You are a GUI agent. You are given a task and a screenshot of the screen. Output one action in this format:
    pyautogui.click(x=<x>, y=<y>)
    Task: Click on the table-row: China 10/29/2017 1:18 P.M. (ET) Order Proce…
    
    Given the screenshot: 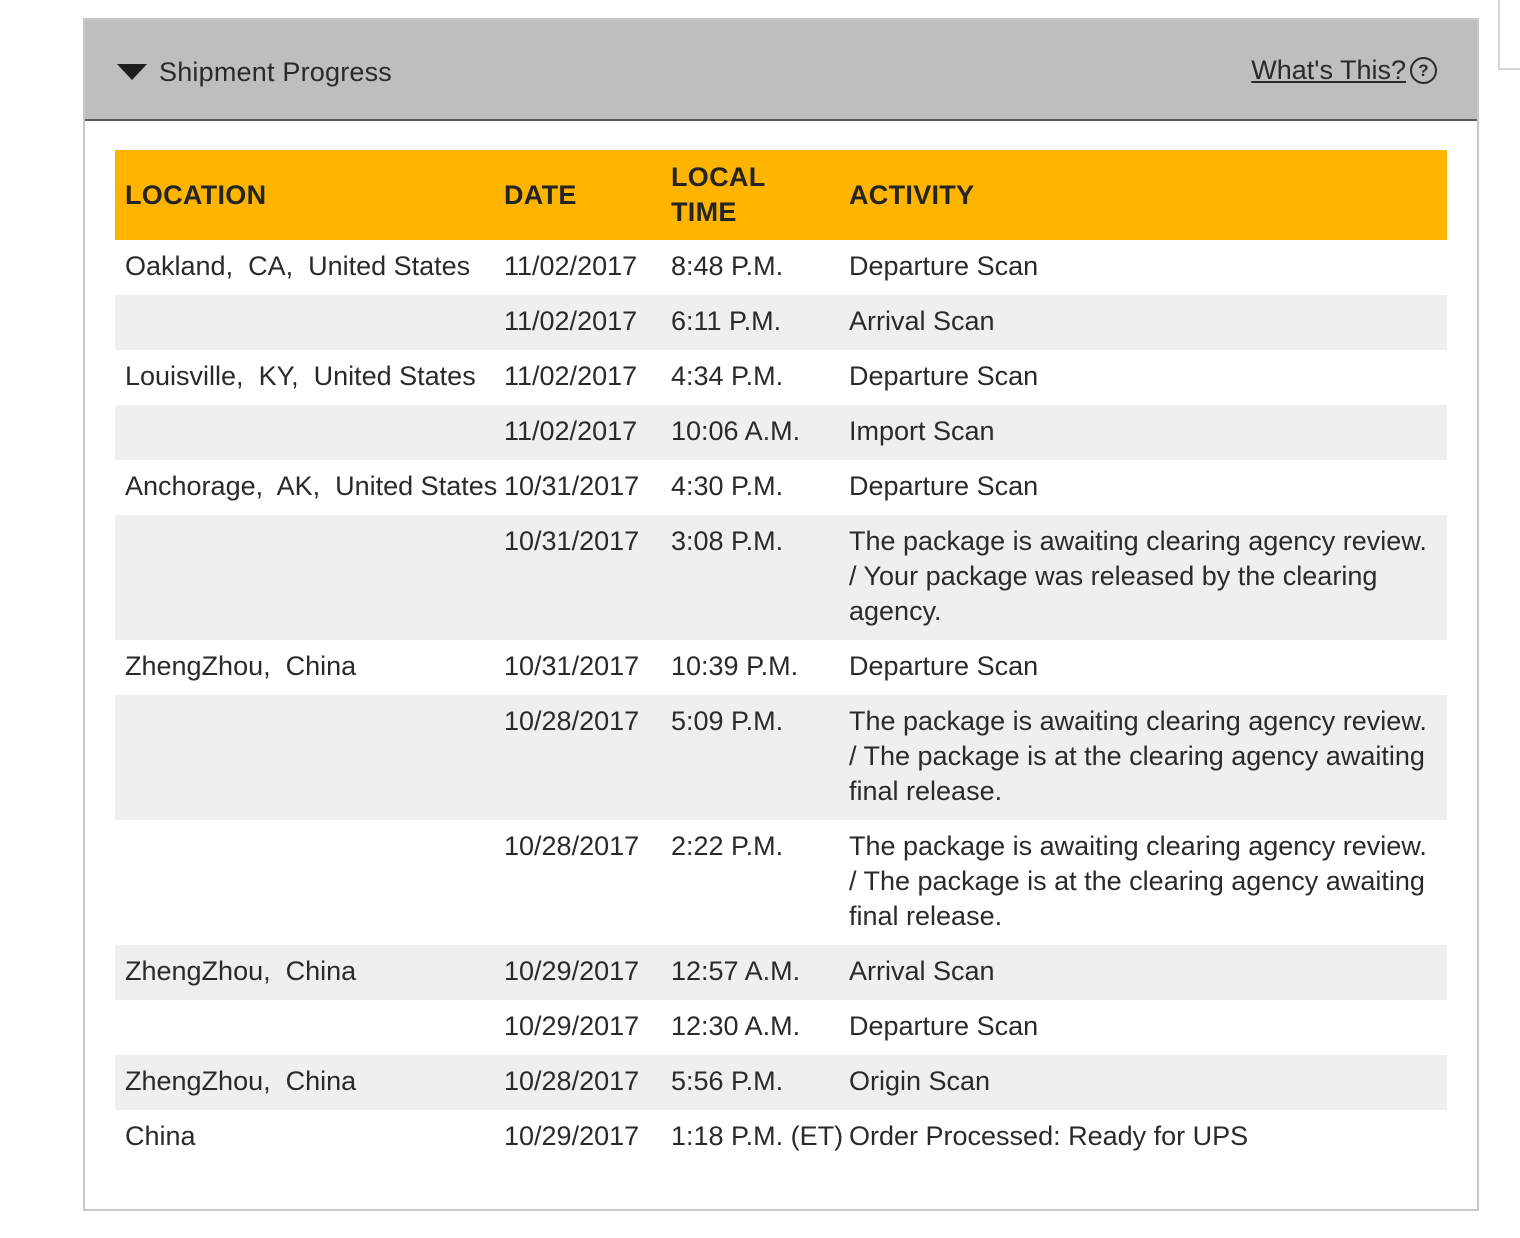 What is the action you would take?
    pyautogui.click(x=781, y=1137)
    